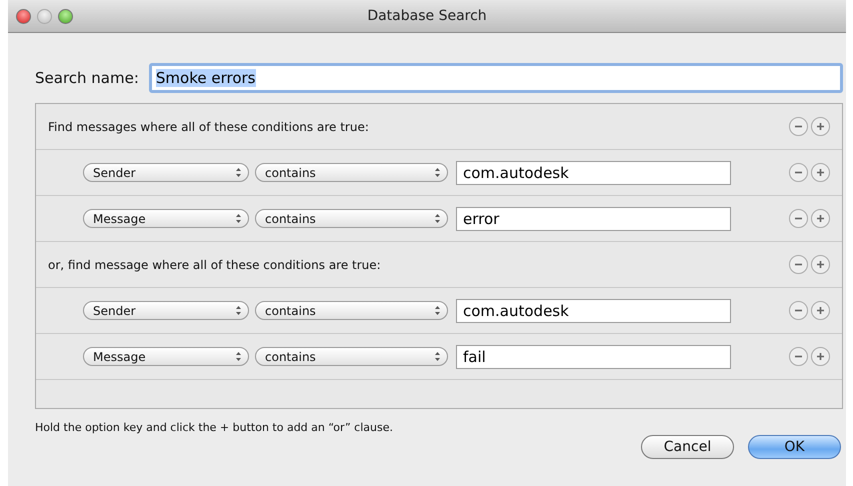 The height and width of the screenshot is (486, 853). Describe the element at coordinates (427, 16) in the screenshot. I see `window-title: Database Search` at that location.